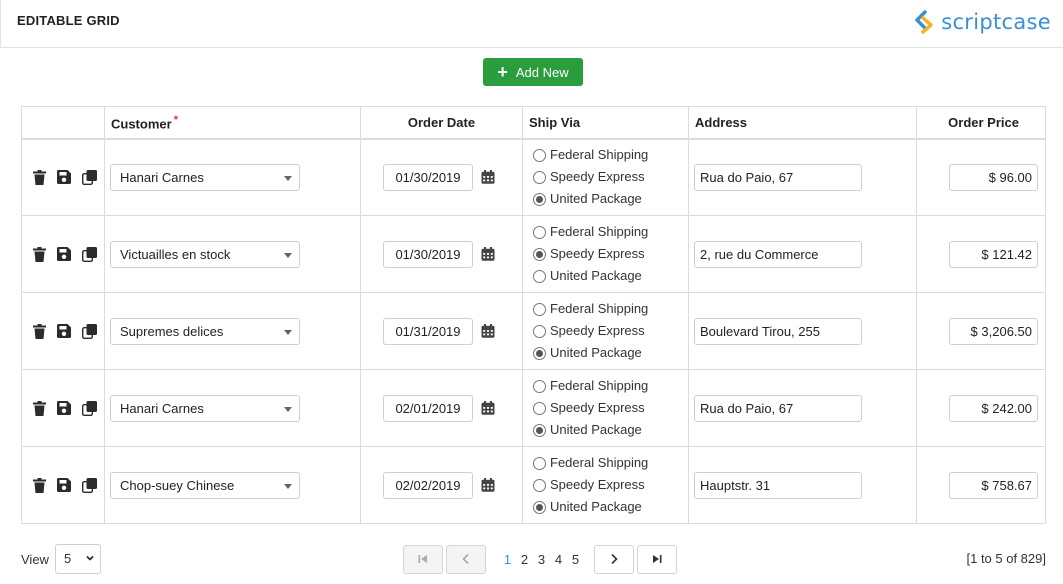  Describe the element at coordinates (575, 559) in the screenshot. I see `page-number-link: 5` at that location.